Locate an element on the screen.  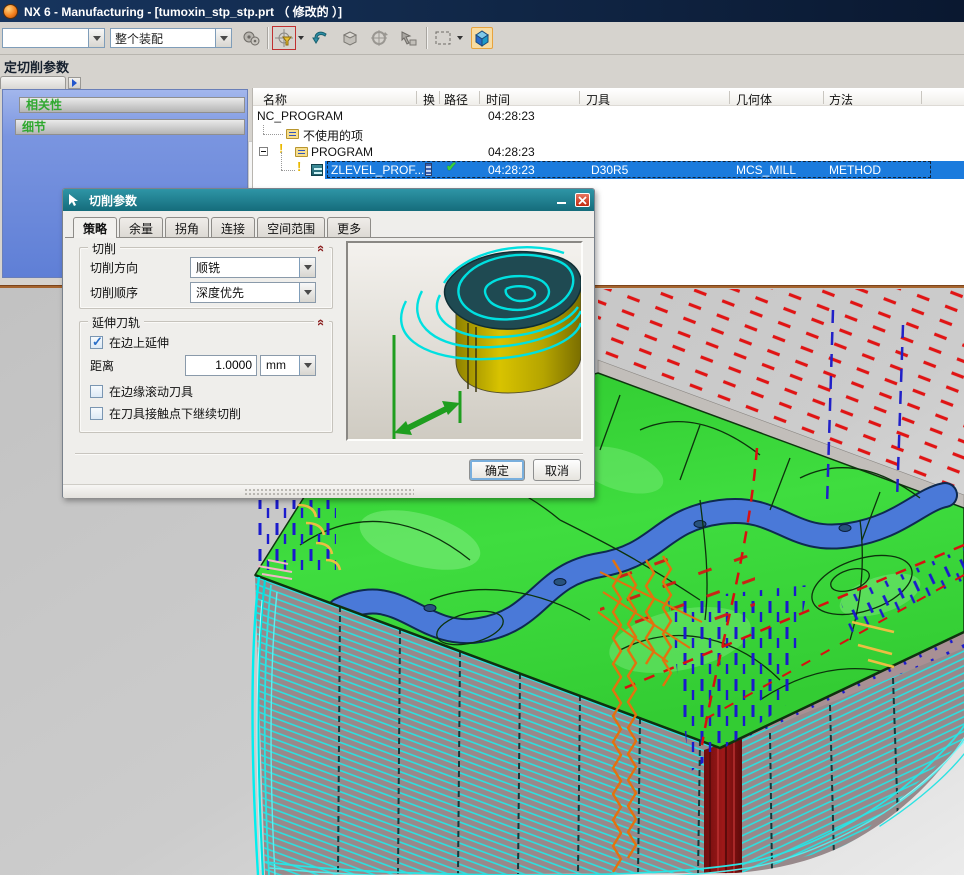
column-tool: 刀具 is located at coordinates (598, 99).